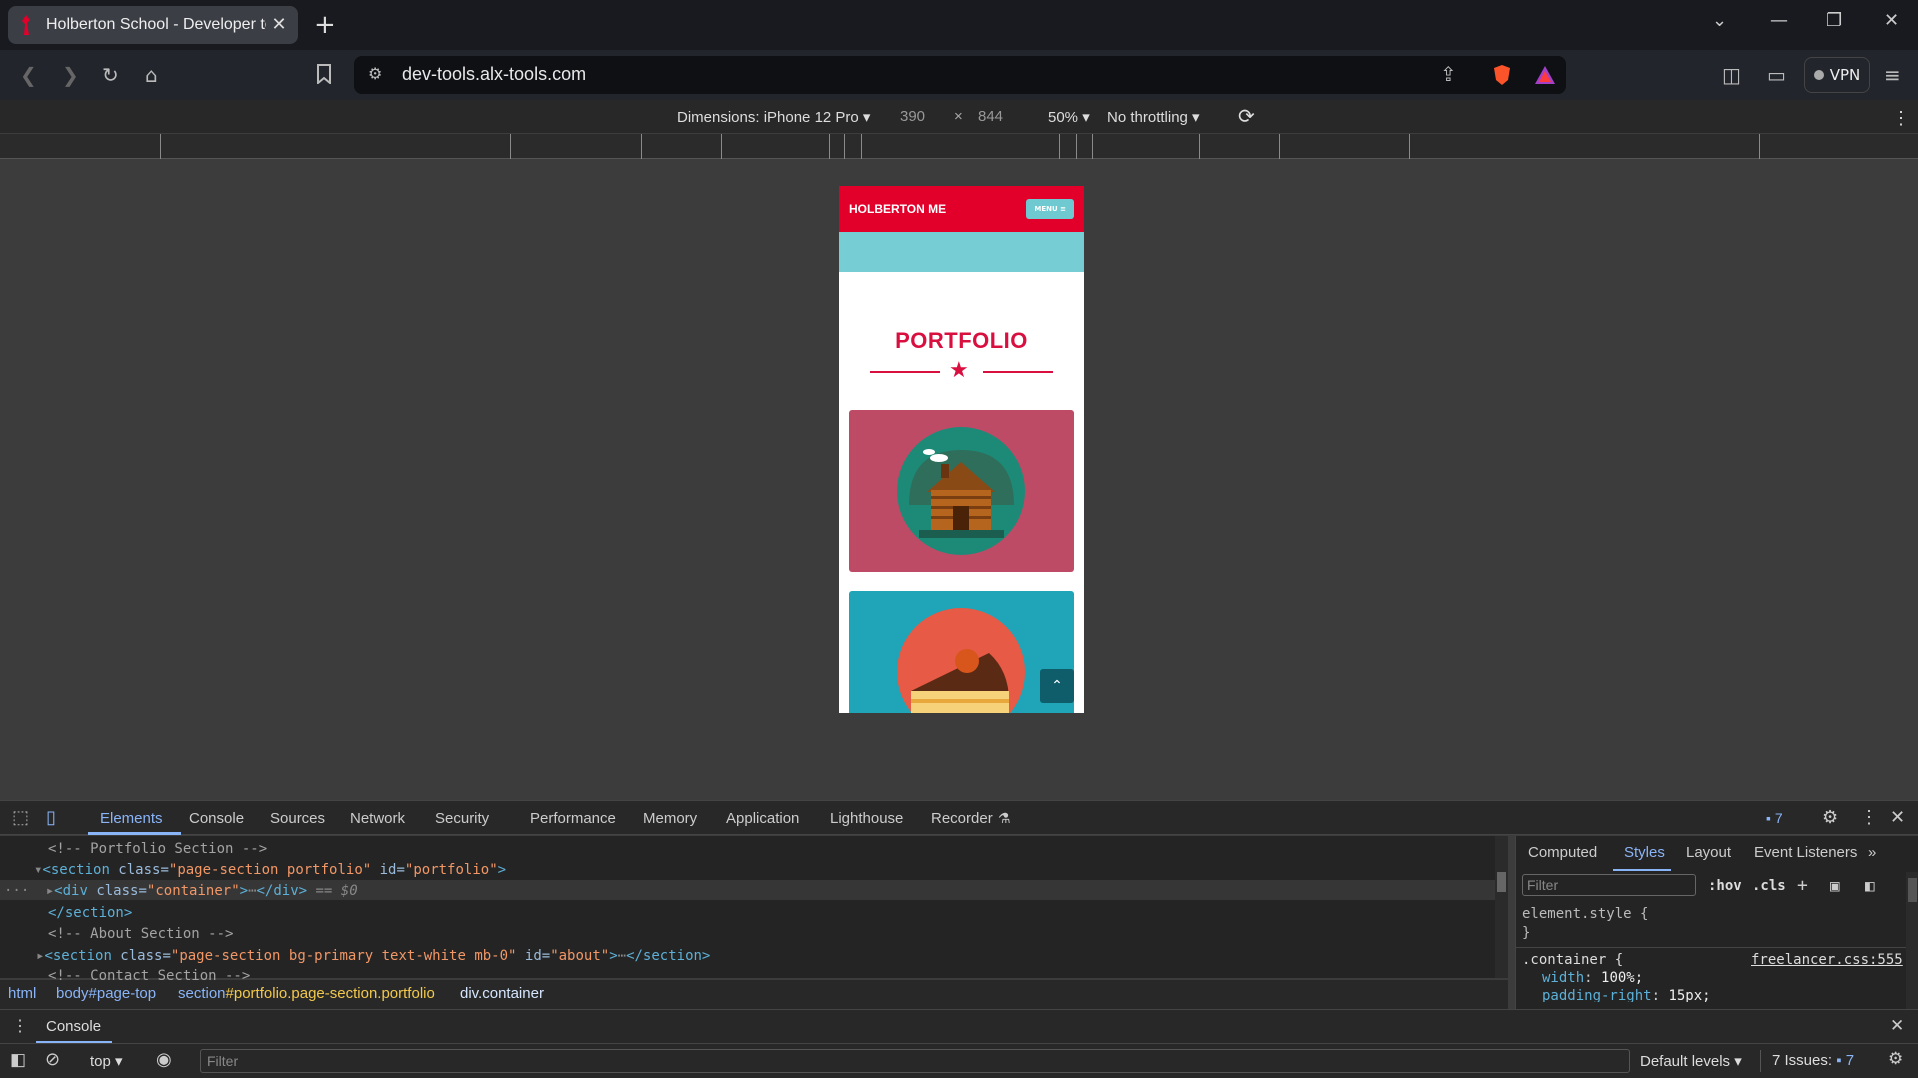  I want to click on tab-console: Console, so click(216, 818).